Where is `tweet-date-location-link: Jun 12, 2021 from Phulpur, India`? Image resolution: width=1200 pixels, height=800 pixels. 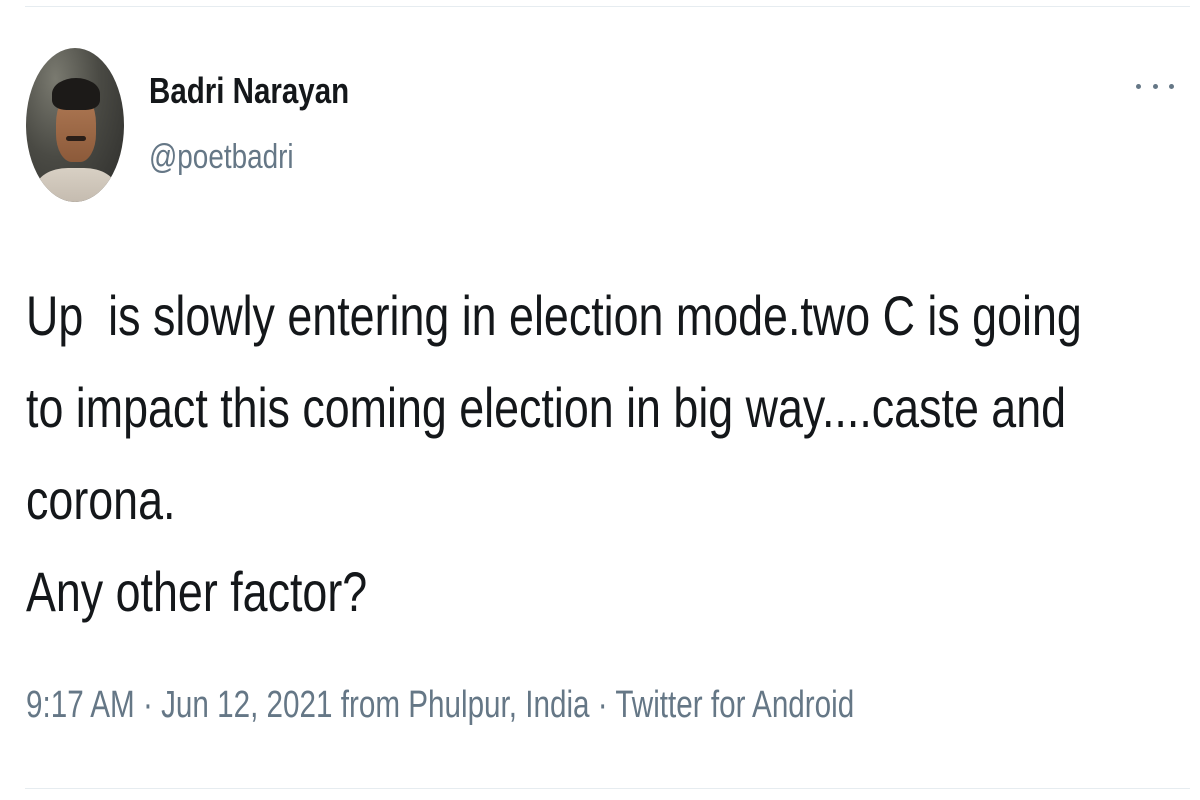
tweet-date-location-link: Jun 12, 2021 from Phulpur, India is located at coordinates (375, 705).